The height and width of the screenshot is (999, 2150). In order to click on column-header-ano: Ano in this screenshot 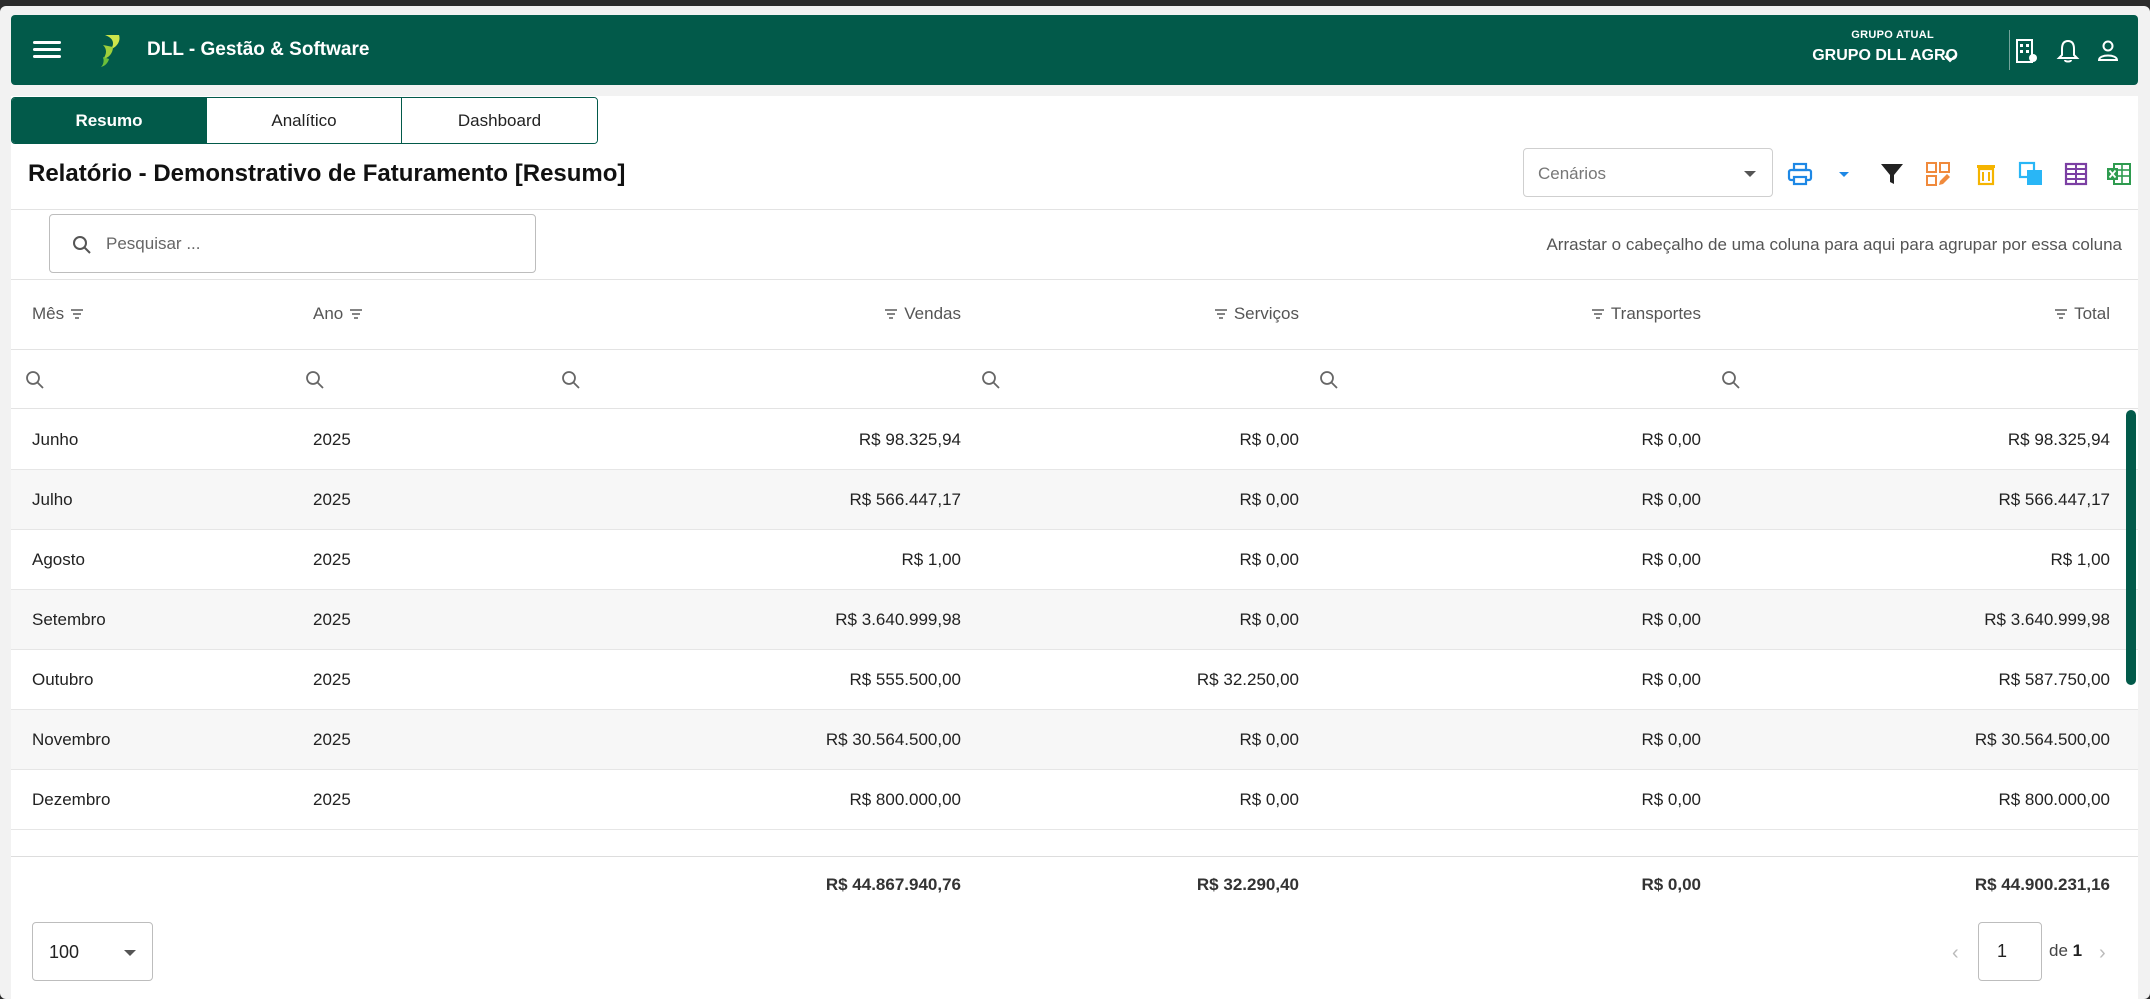, I will do `click(338, 314)`.